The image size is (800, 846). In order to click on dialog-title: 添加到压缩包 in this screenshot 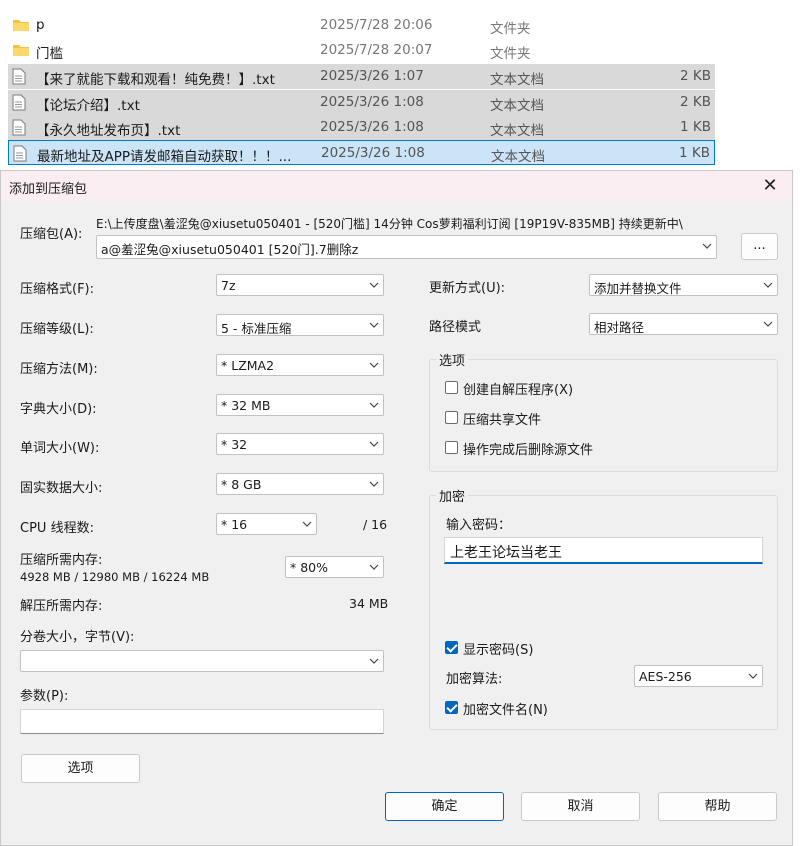, I will do `click(48, 189)`.